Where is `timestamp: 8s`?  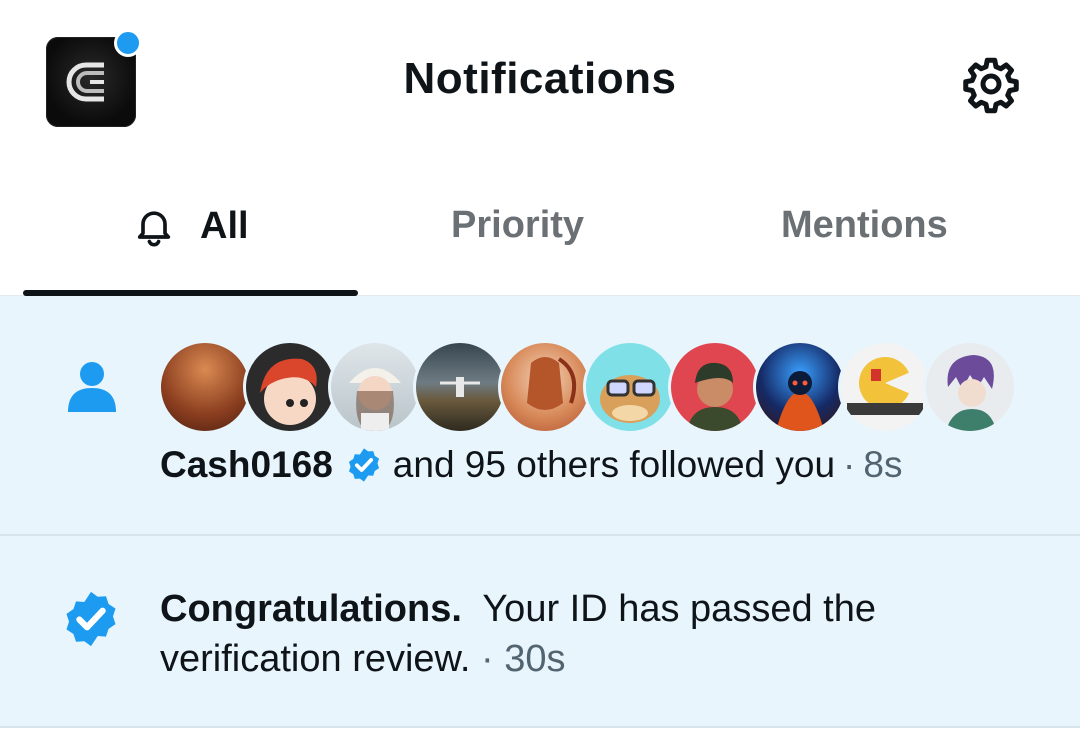
timestamp: 8s is located at coordinates (883, 464).